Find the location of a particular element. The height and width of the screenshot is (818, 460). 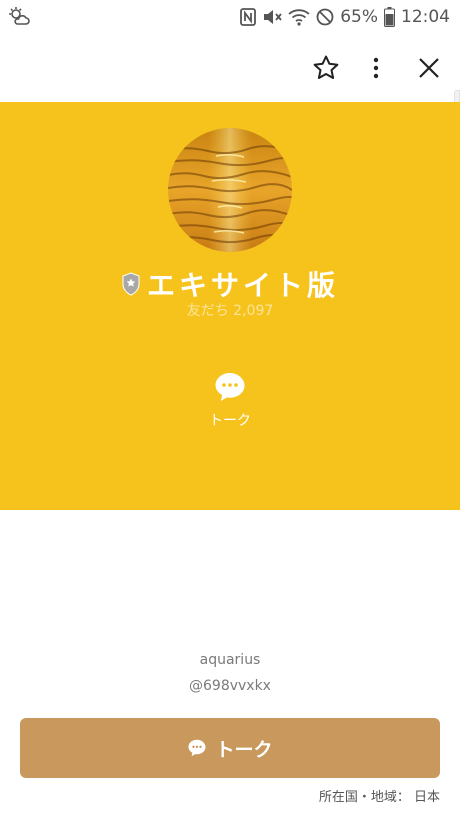

profile-line-id: @698vvxkx is located at coordinates (230, 686).